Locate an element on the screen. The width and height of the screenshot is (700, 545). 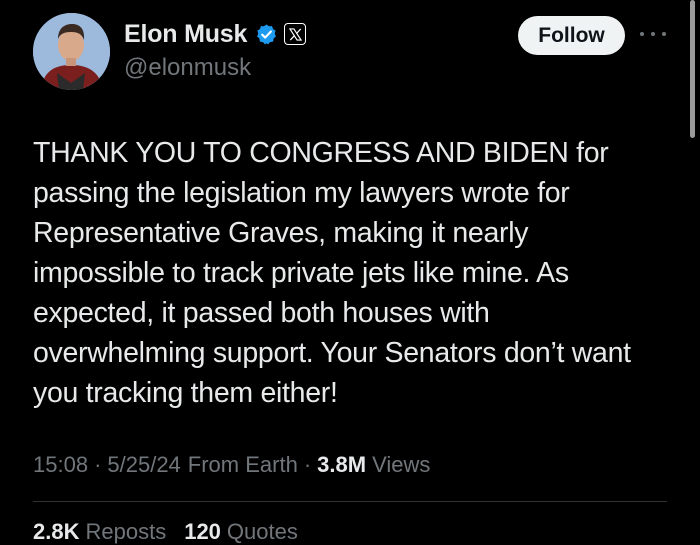
engagement-stats: 2.8K Reposts 120 Quotes is located at coordinates (165, 532).